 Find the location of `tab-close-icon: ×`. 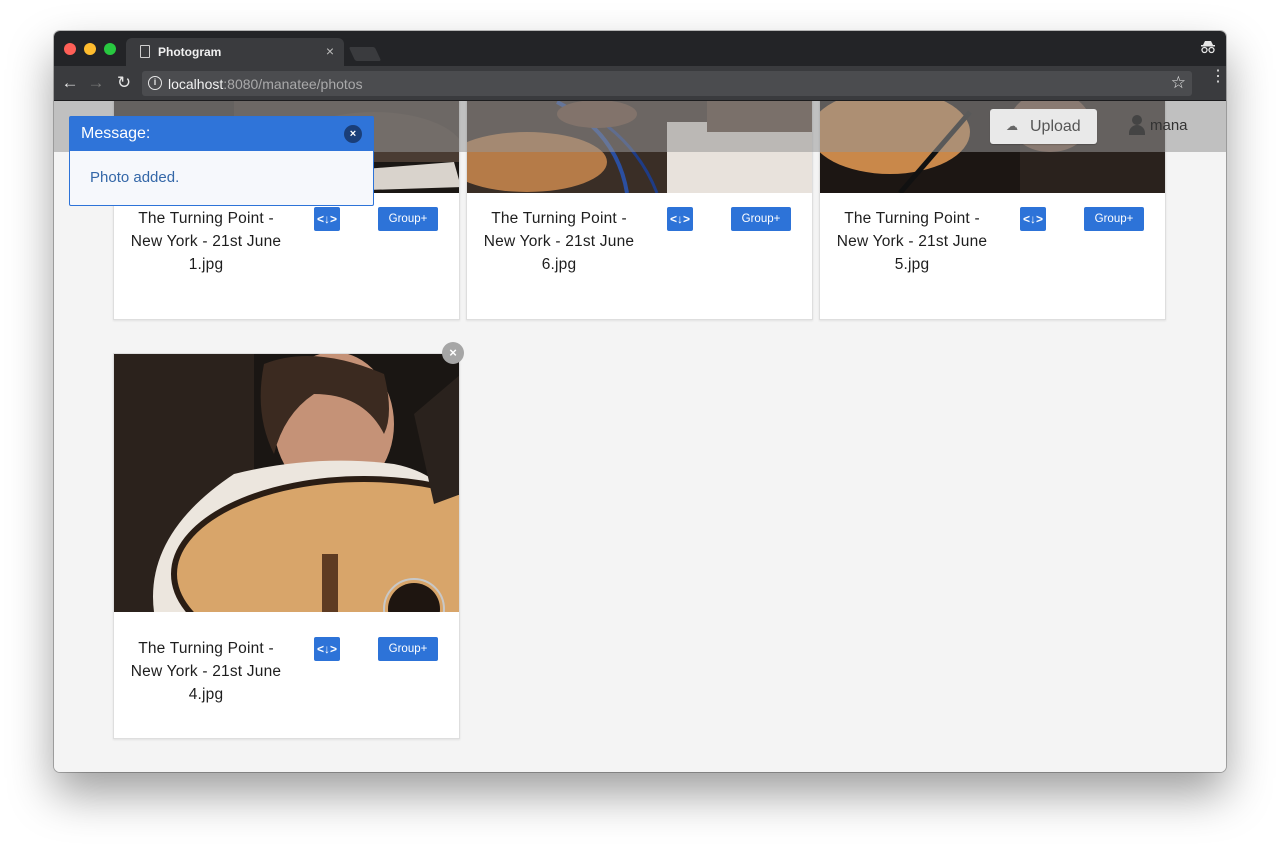

tab-close-icon: × is located at coordinates (330, 51).